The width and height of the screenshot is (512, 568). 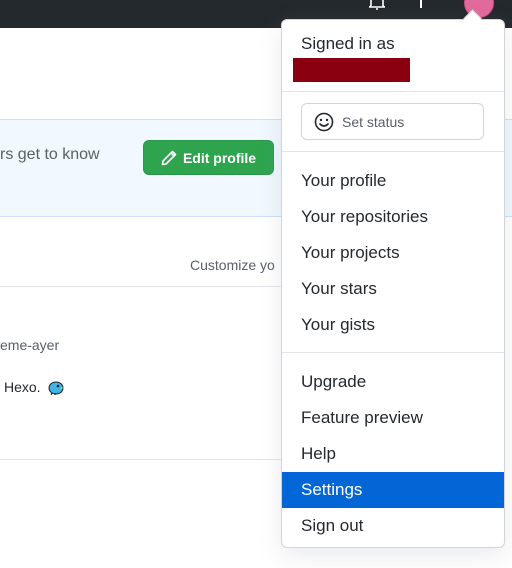 What do you see at coordinates (393, 181) in the screenshot?
I see `menu-item-your-profile: Your profile` at bounding box center [393, 181].